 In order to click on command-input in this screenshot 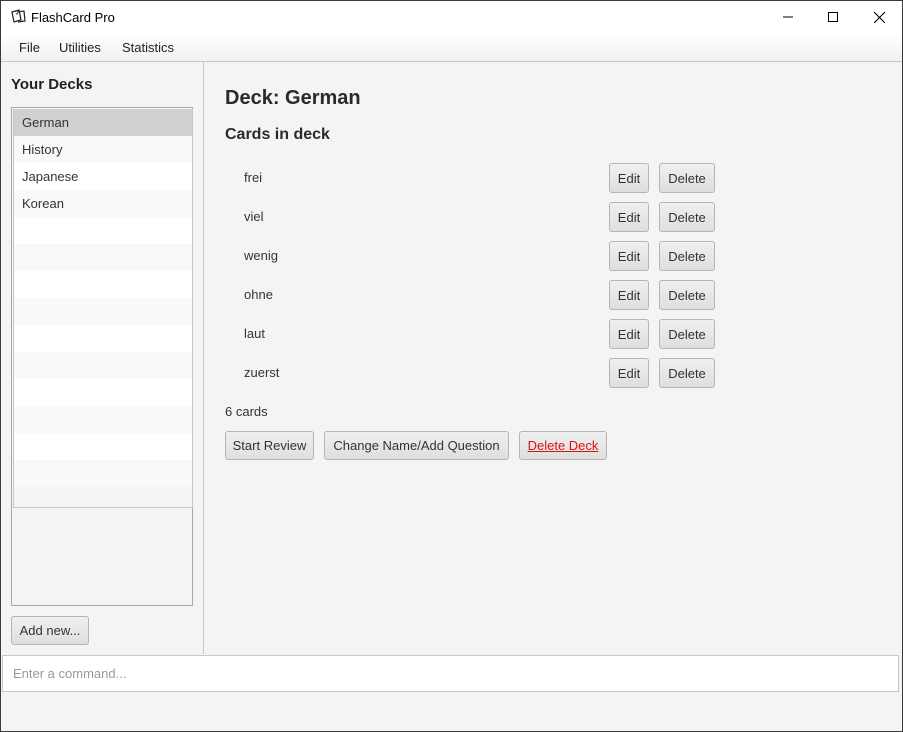, I will do `click(450, 673)`.